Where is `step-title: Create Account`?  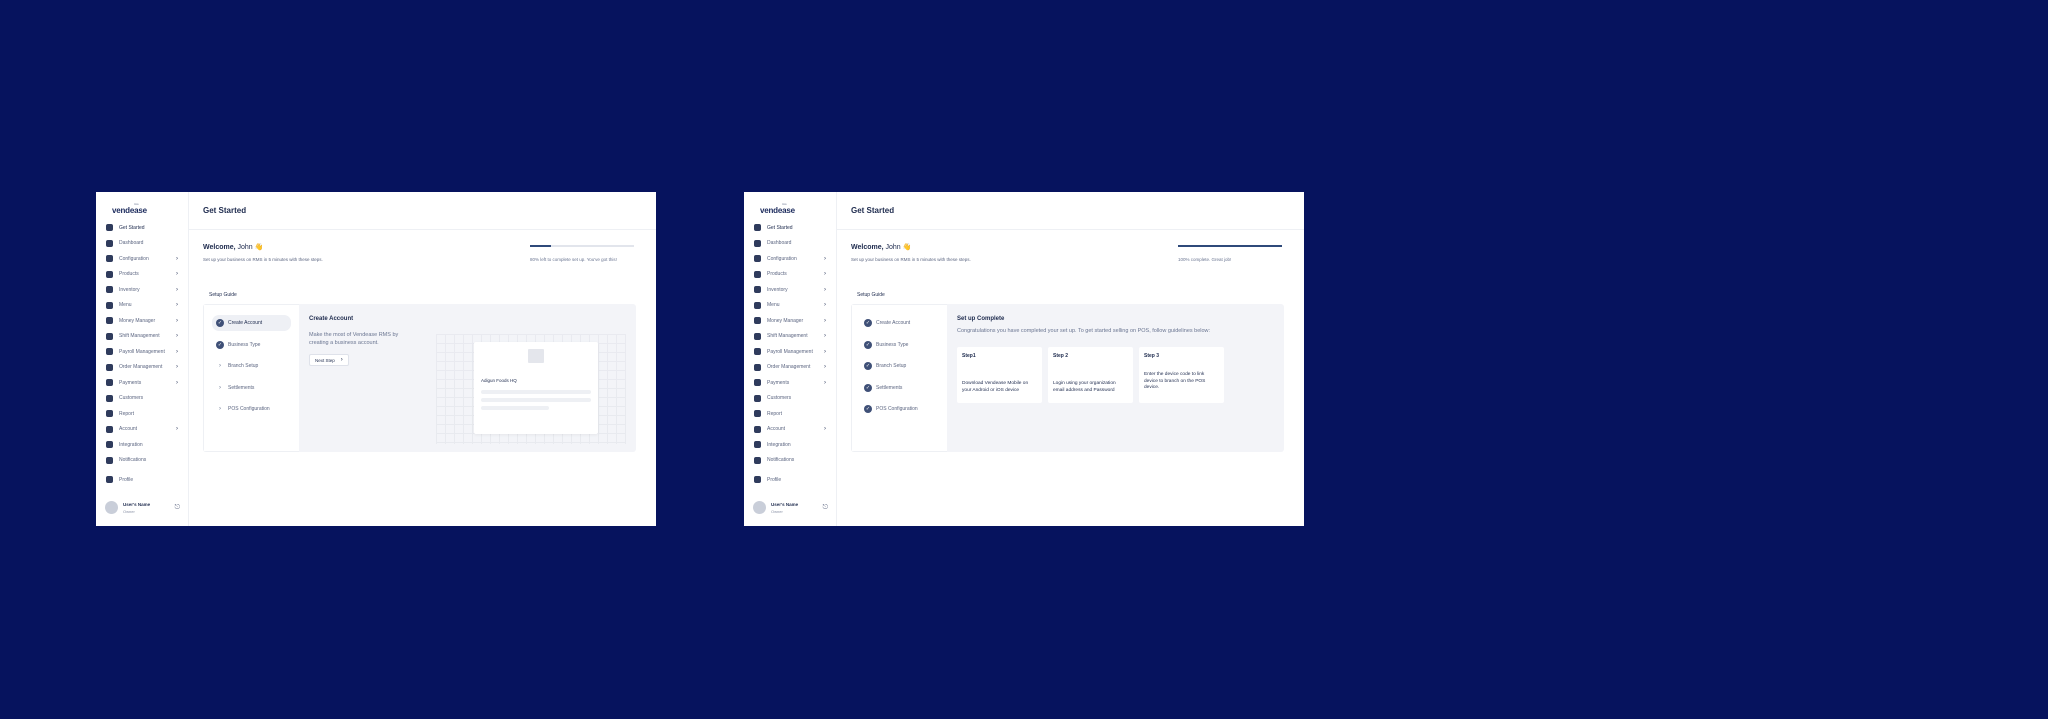 step-title: Create Account is located at coordinates (331, 319).